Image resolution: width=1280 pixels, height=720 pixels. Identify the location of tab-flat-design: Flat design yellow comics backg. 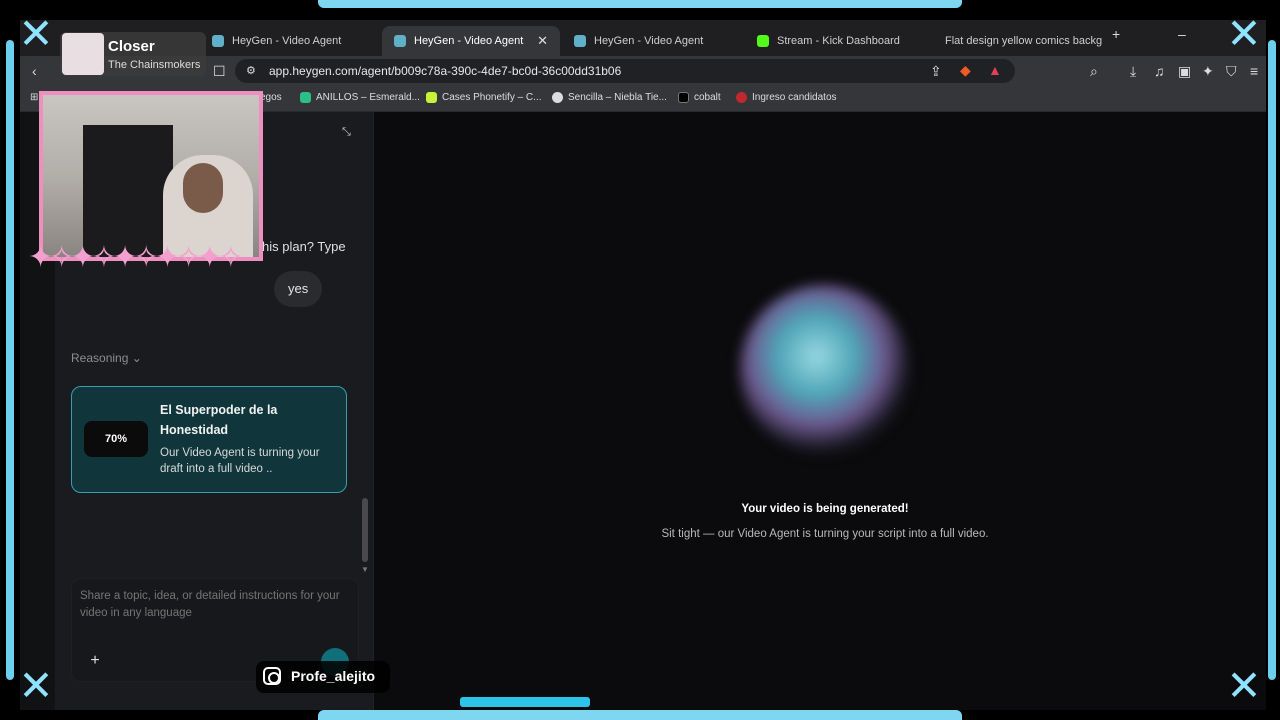
(1015, 41).